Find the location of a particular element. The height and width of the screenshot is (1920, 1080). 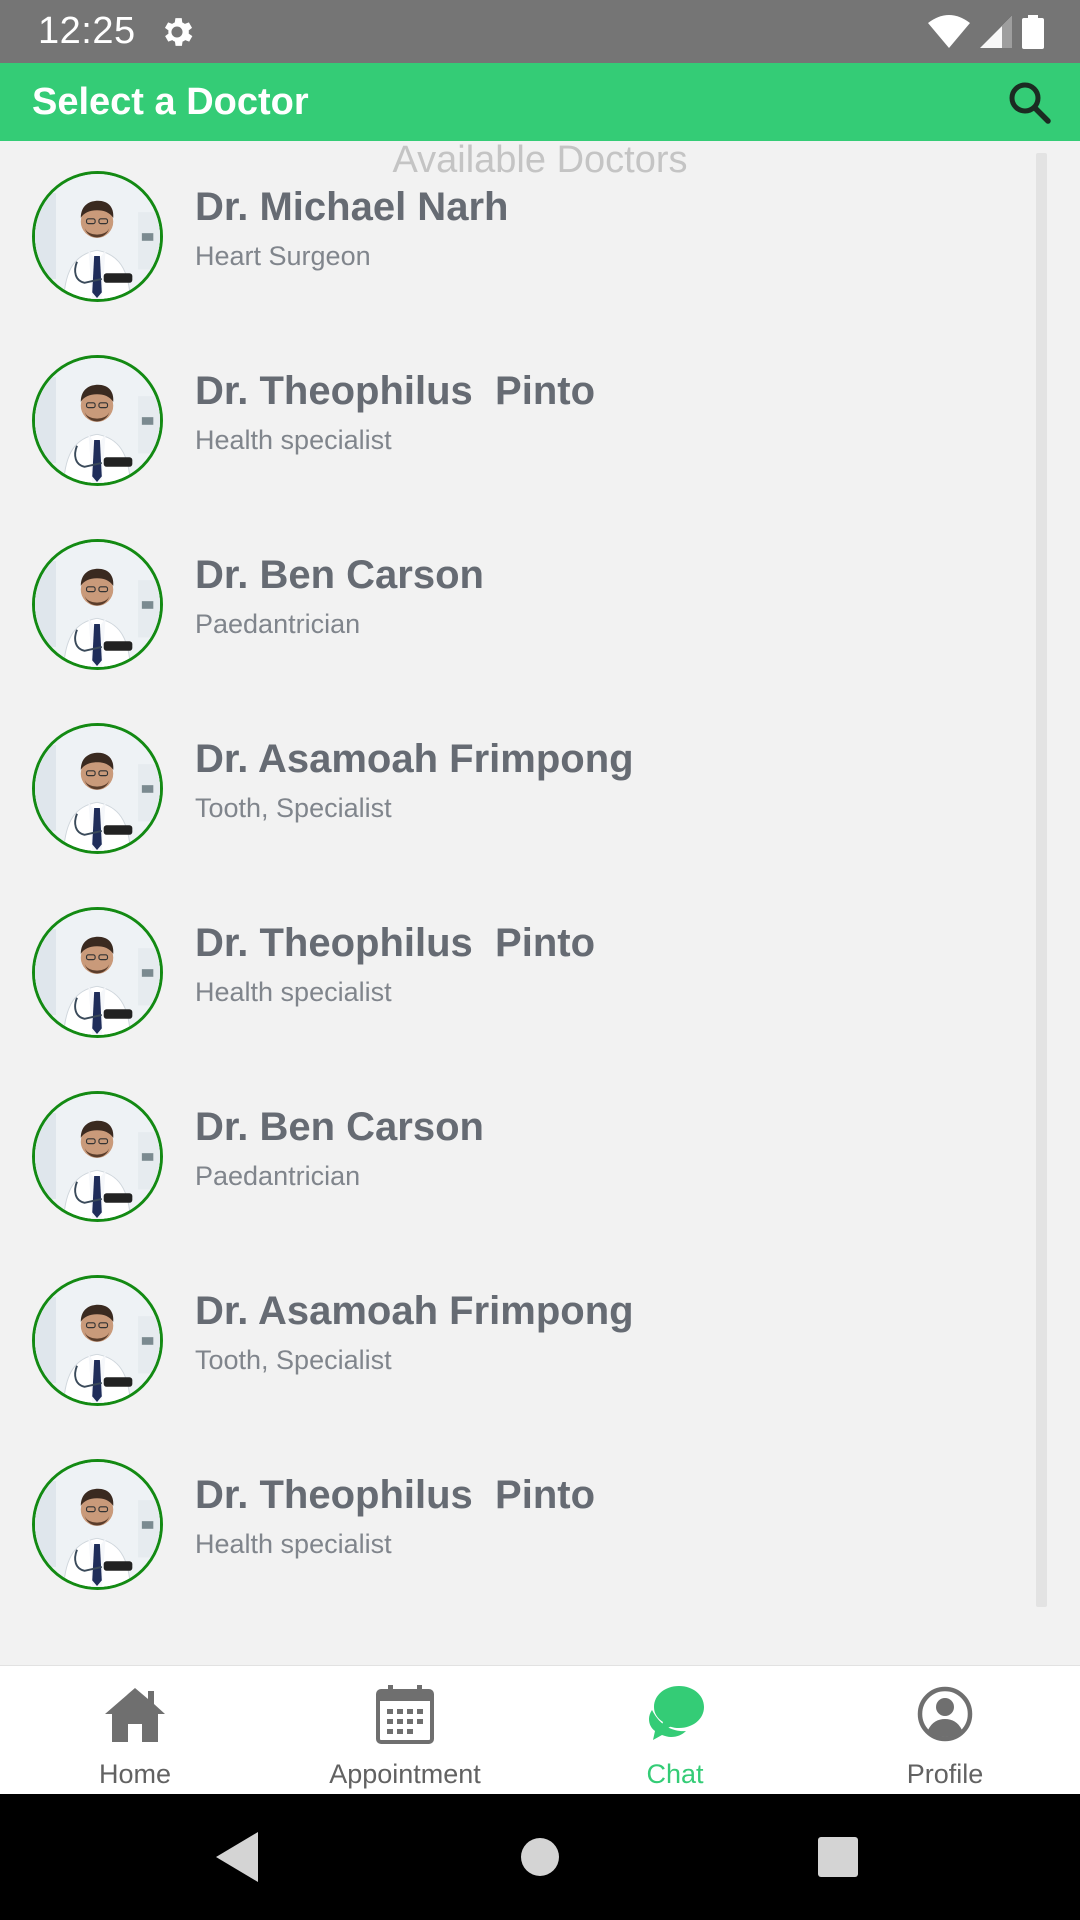

battery-icon is located at coordinates (1033, 32).